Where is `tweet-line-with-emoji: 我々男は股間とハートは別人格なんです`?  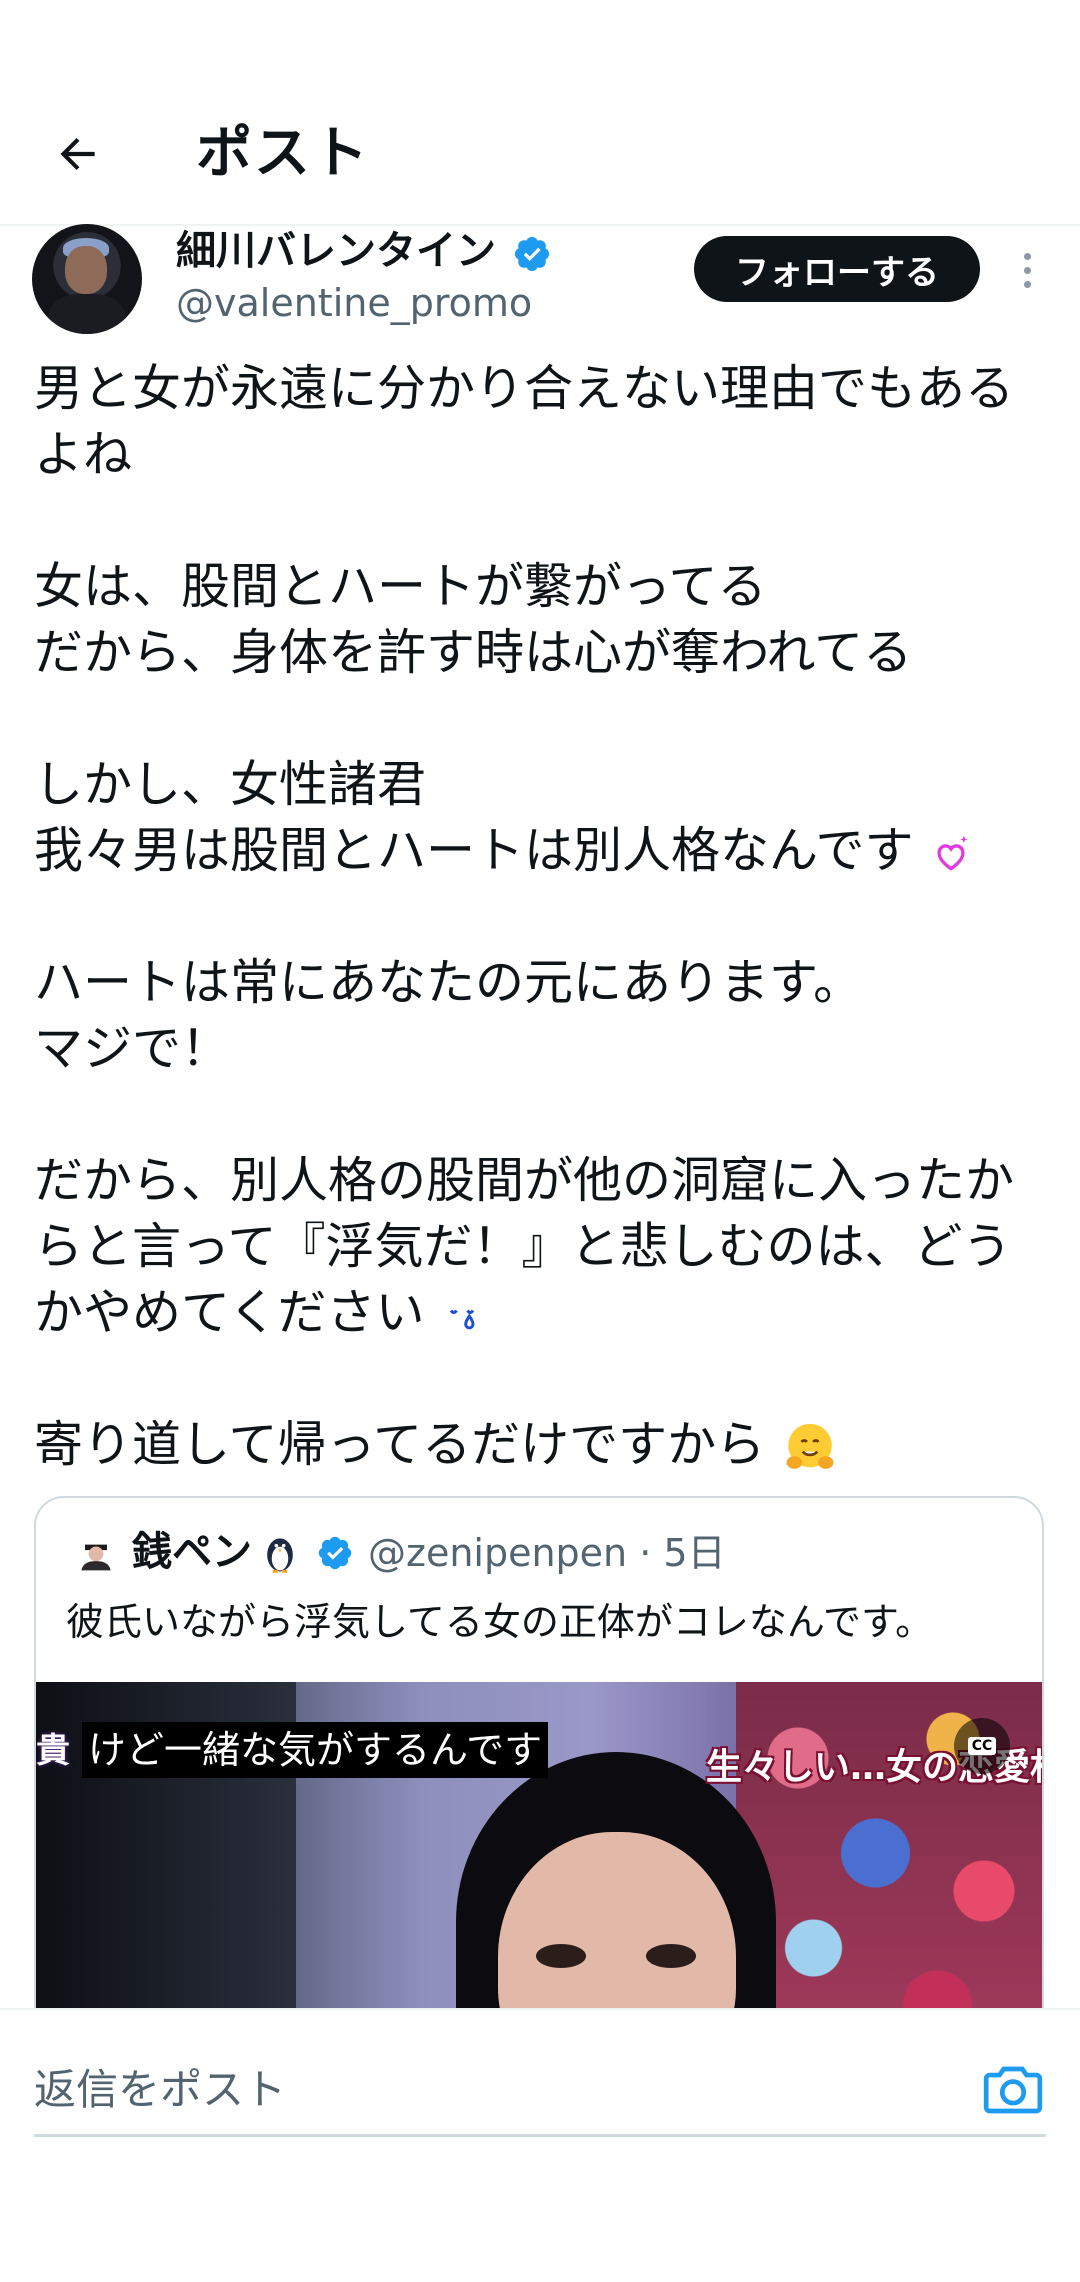
tweet-line-with-emoji: 我々男は股間とハートは別人格なんです is located at coordinates (542, 851).